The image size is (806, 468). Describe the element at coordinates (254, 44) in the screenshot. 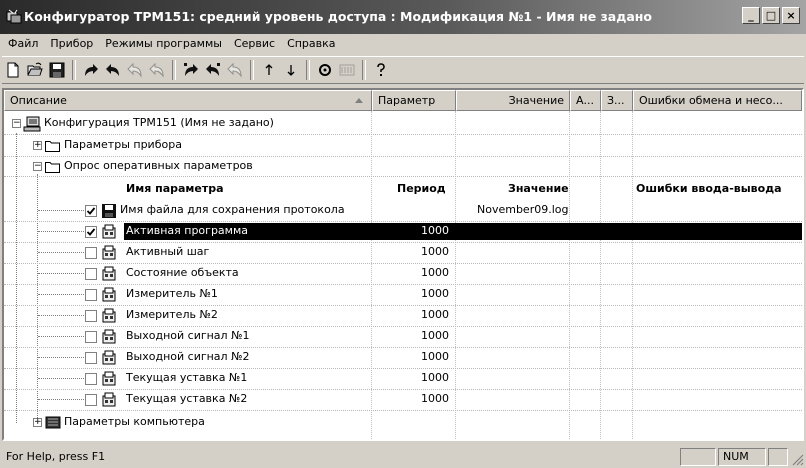

I see `menu-service: Сервис` at that location.